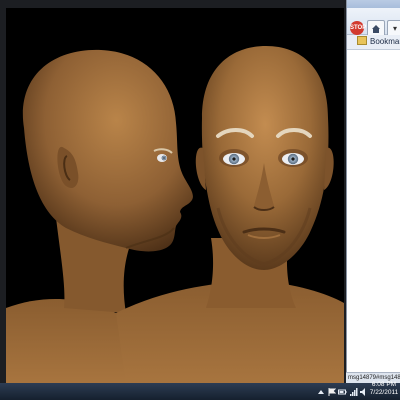 The height and width of the screenshot is (400, 400). I want to click on bookmarks-bar: Bookmar, so click(373, 42).